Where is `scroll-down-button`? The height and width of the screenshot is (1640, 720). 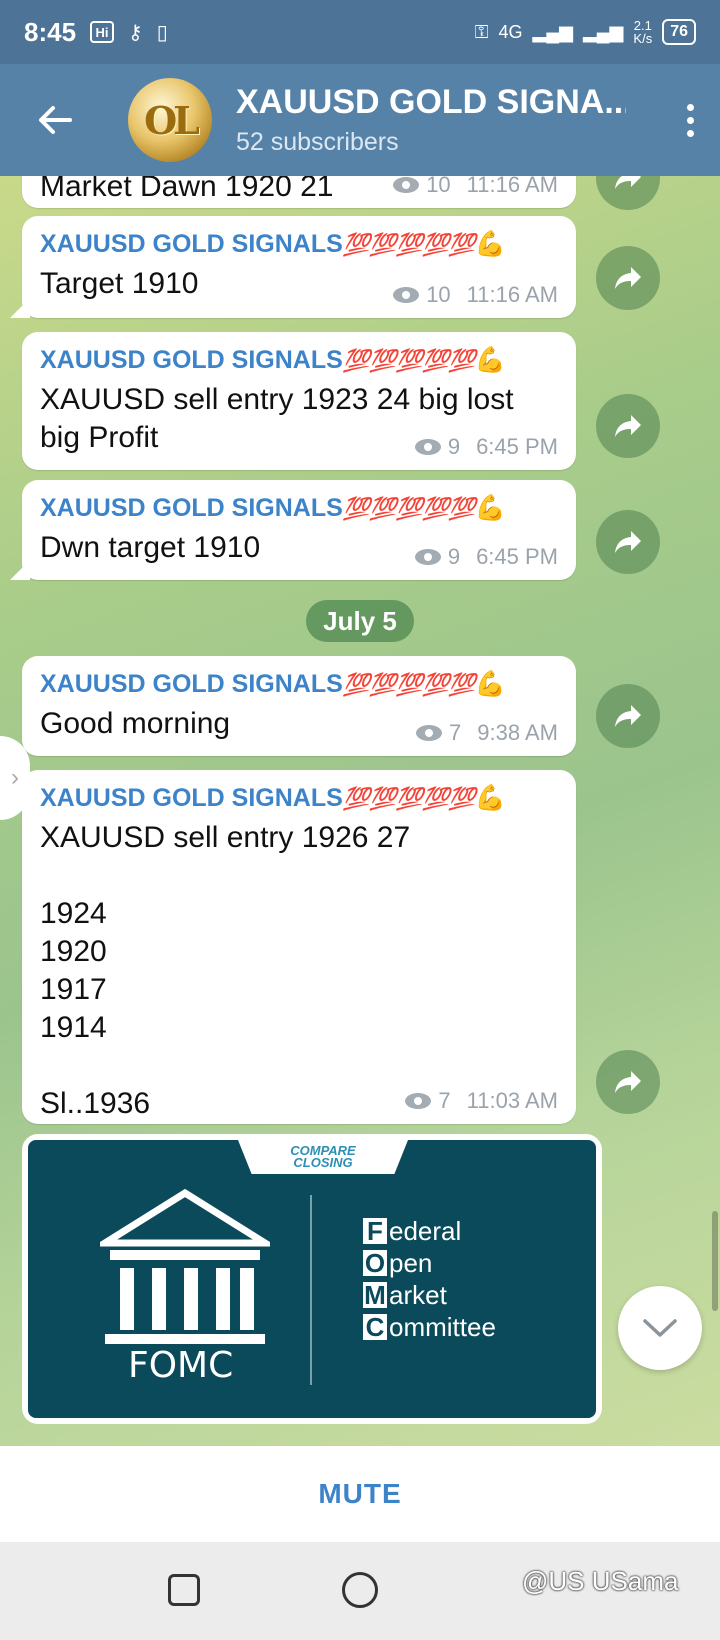
scroll-down-button is located at coordinates (660, 1328).